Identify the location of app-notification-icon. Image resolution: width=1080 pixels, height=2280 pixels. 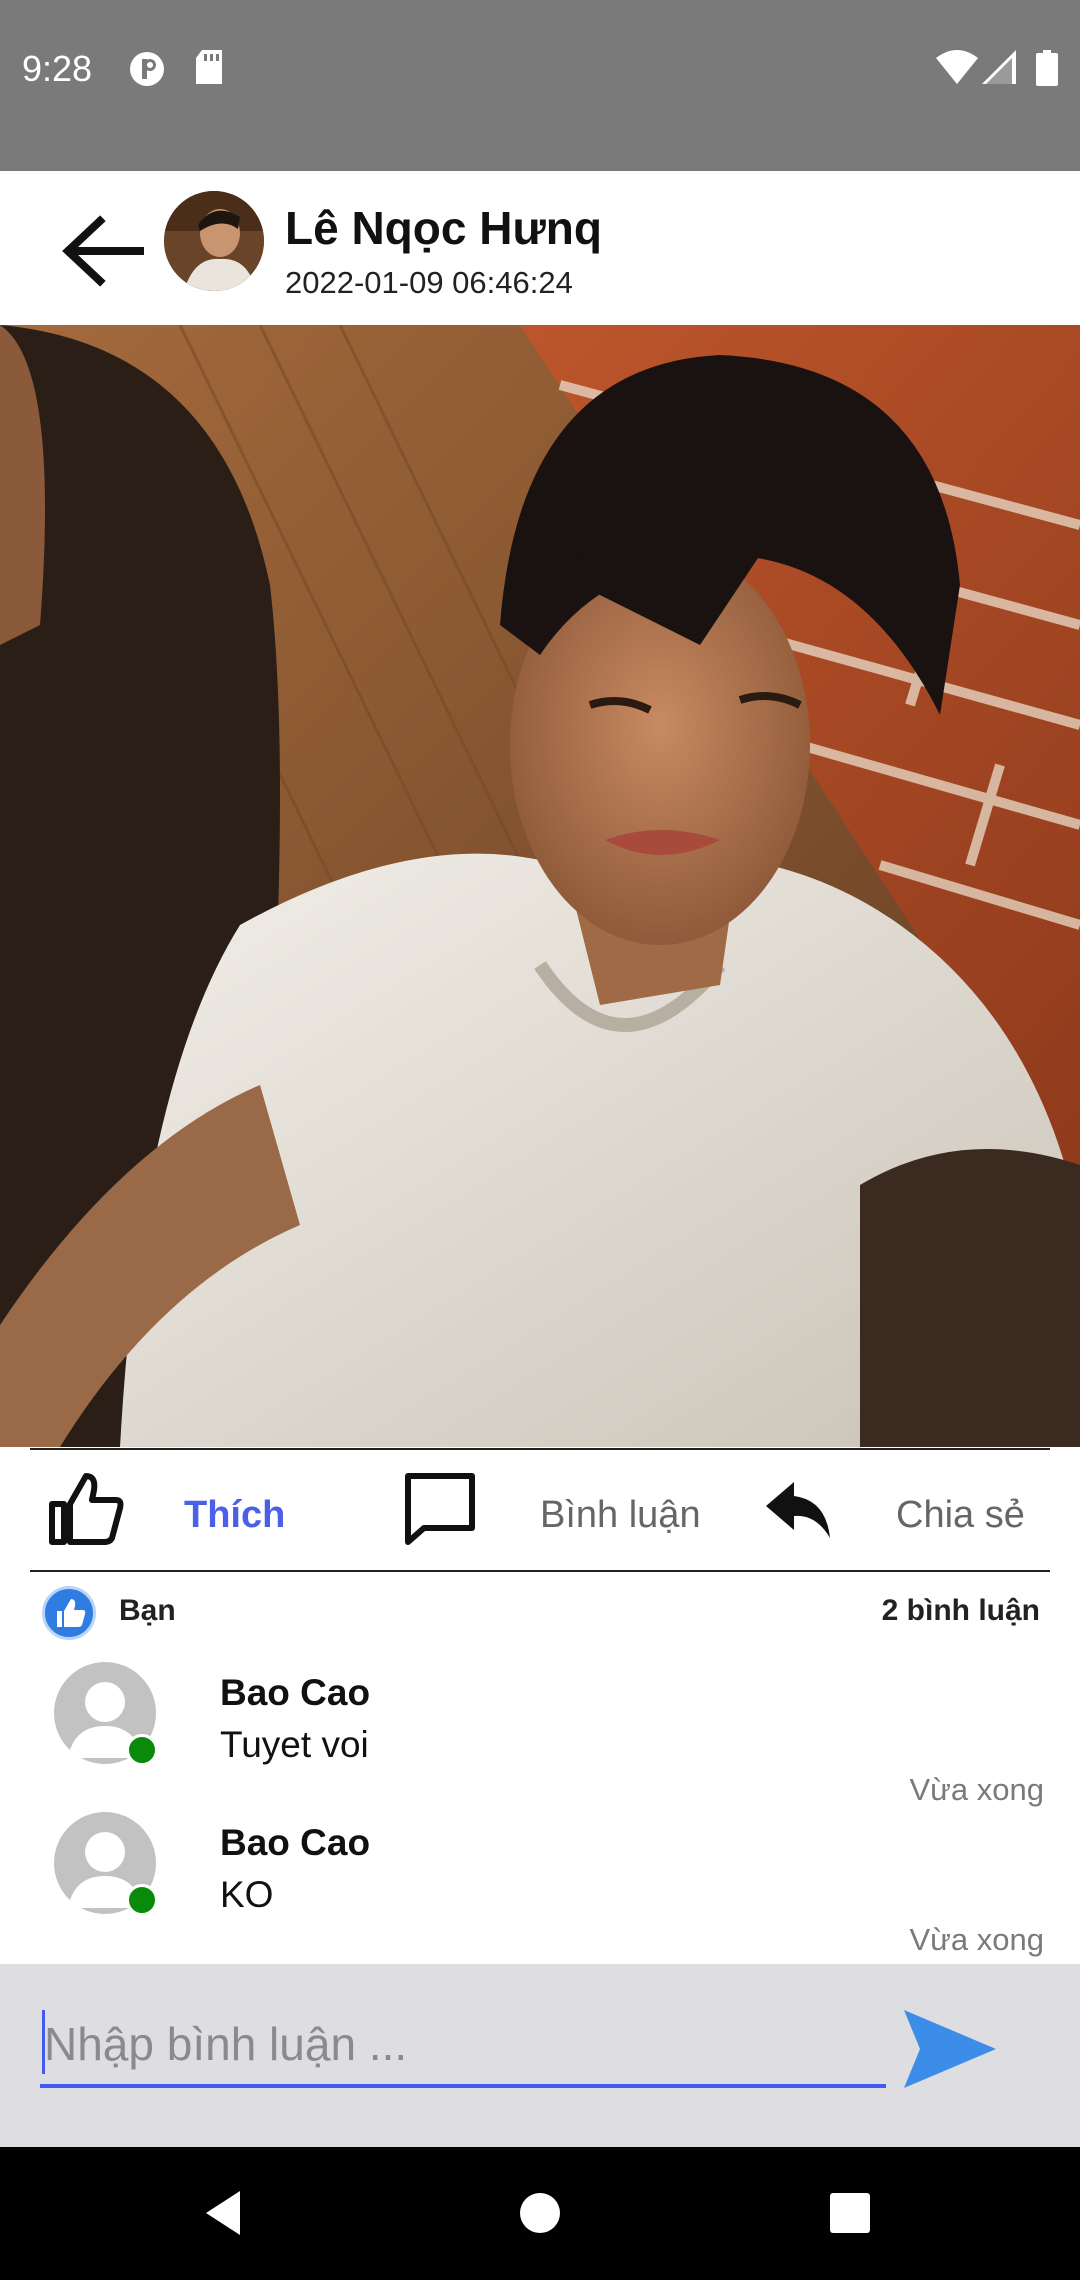
(147, 71).